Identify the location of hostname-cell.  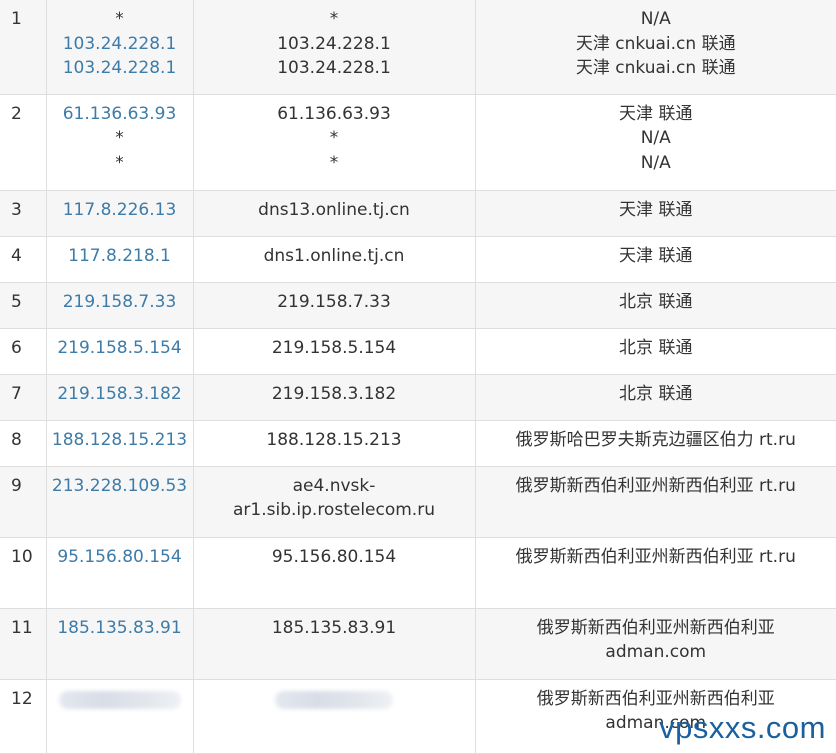
(334, 716).